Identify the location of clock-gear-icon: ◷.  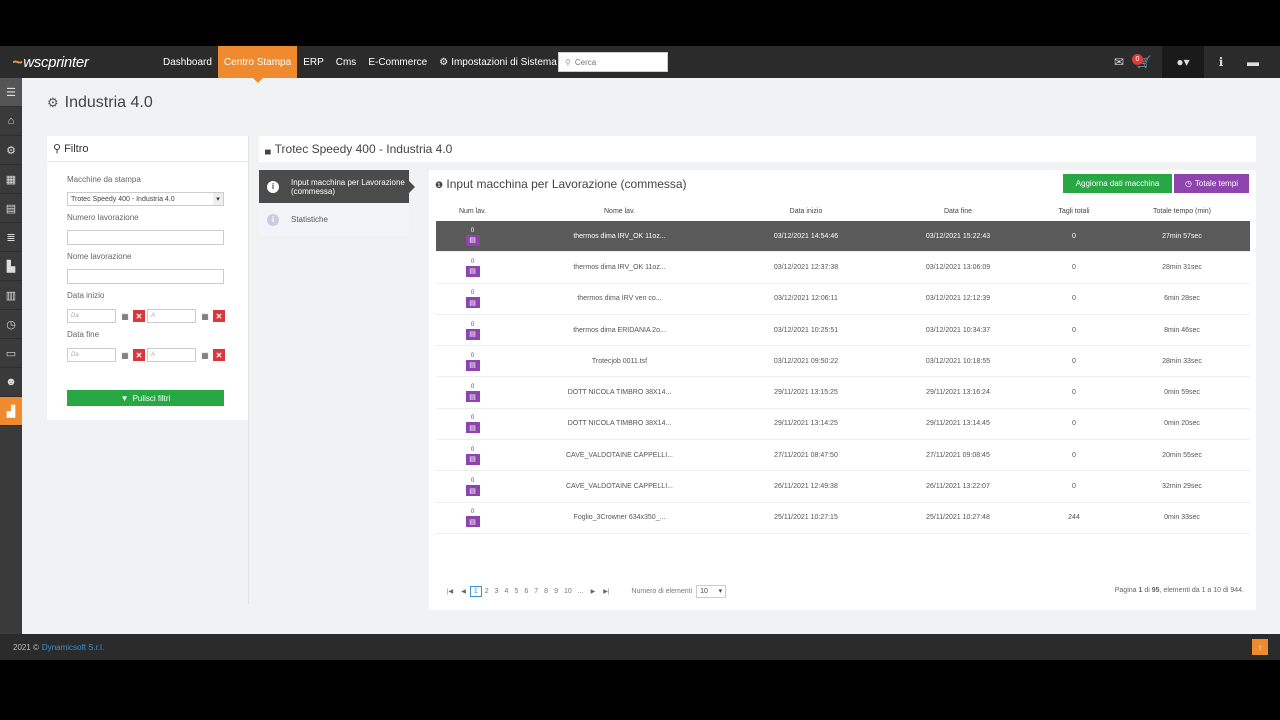
(11, 324).